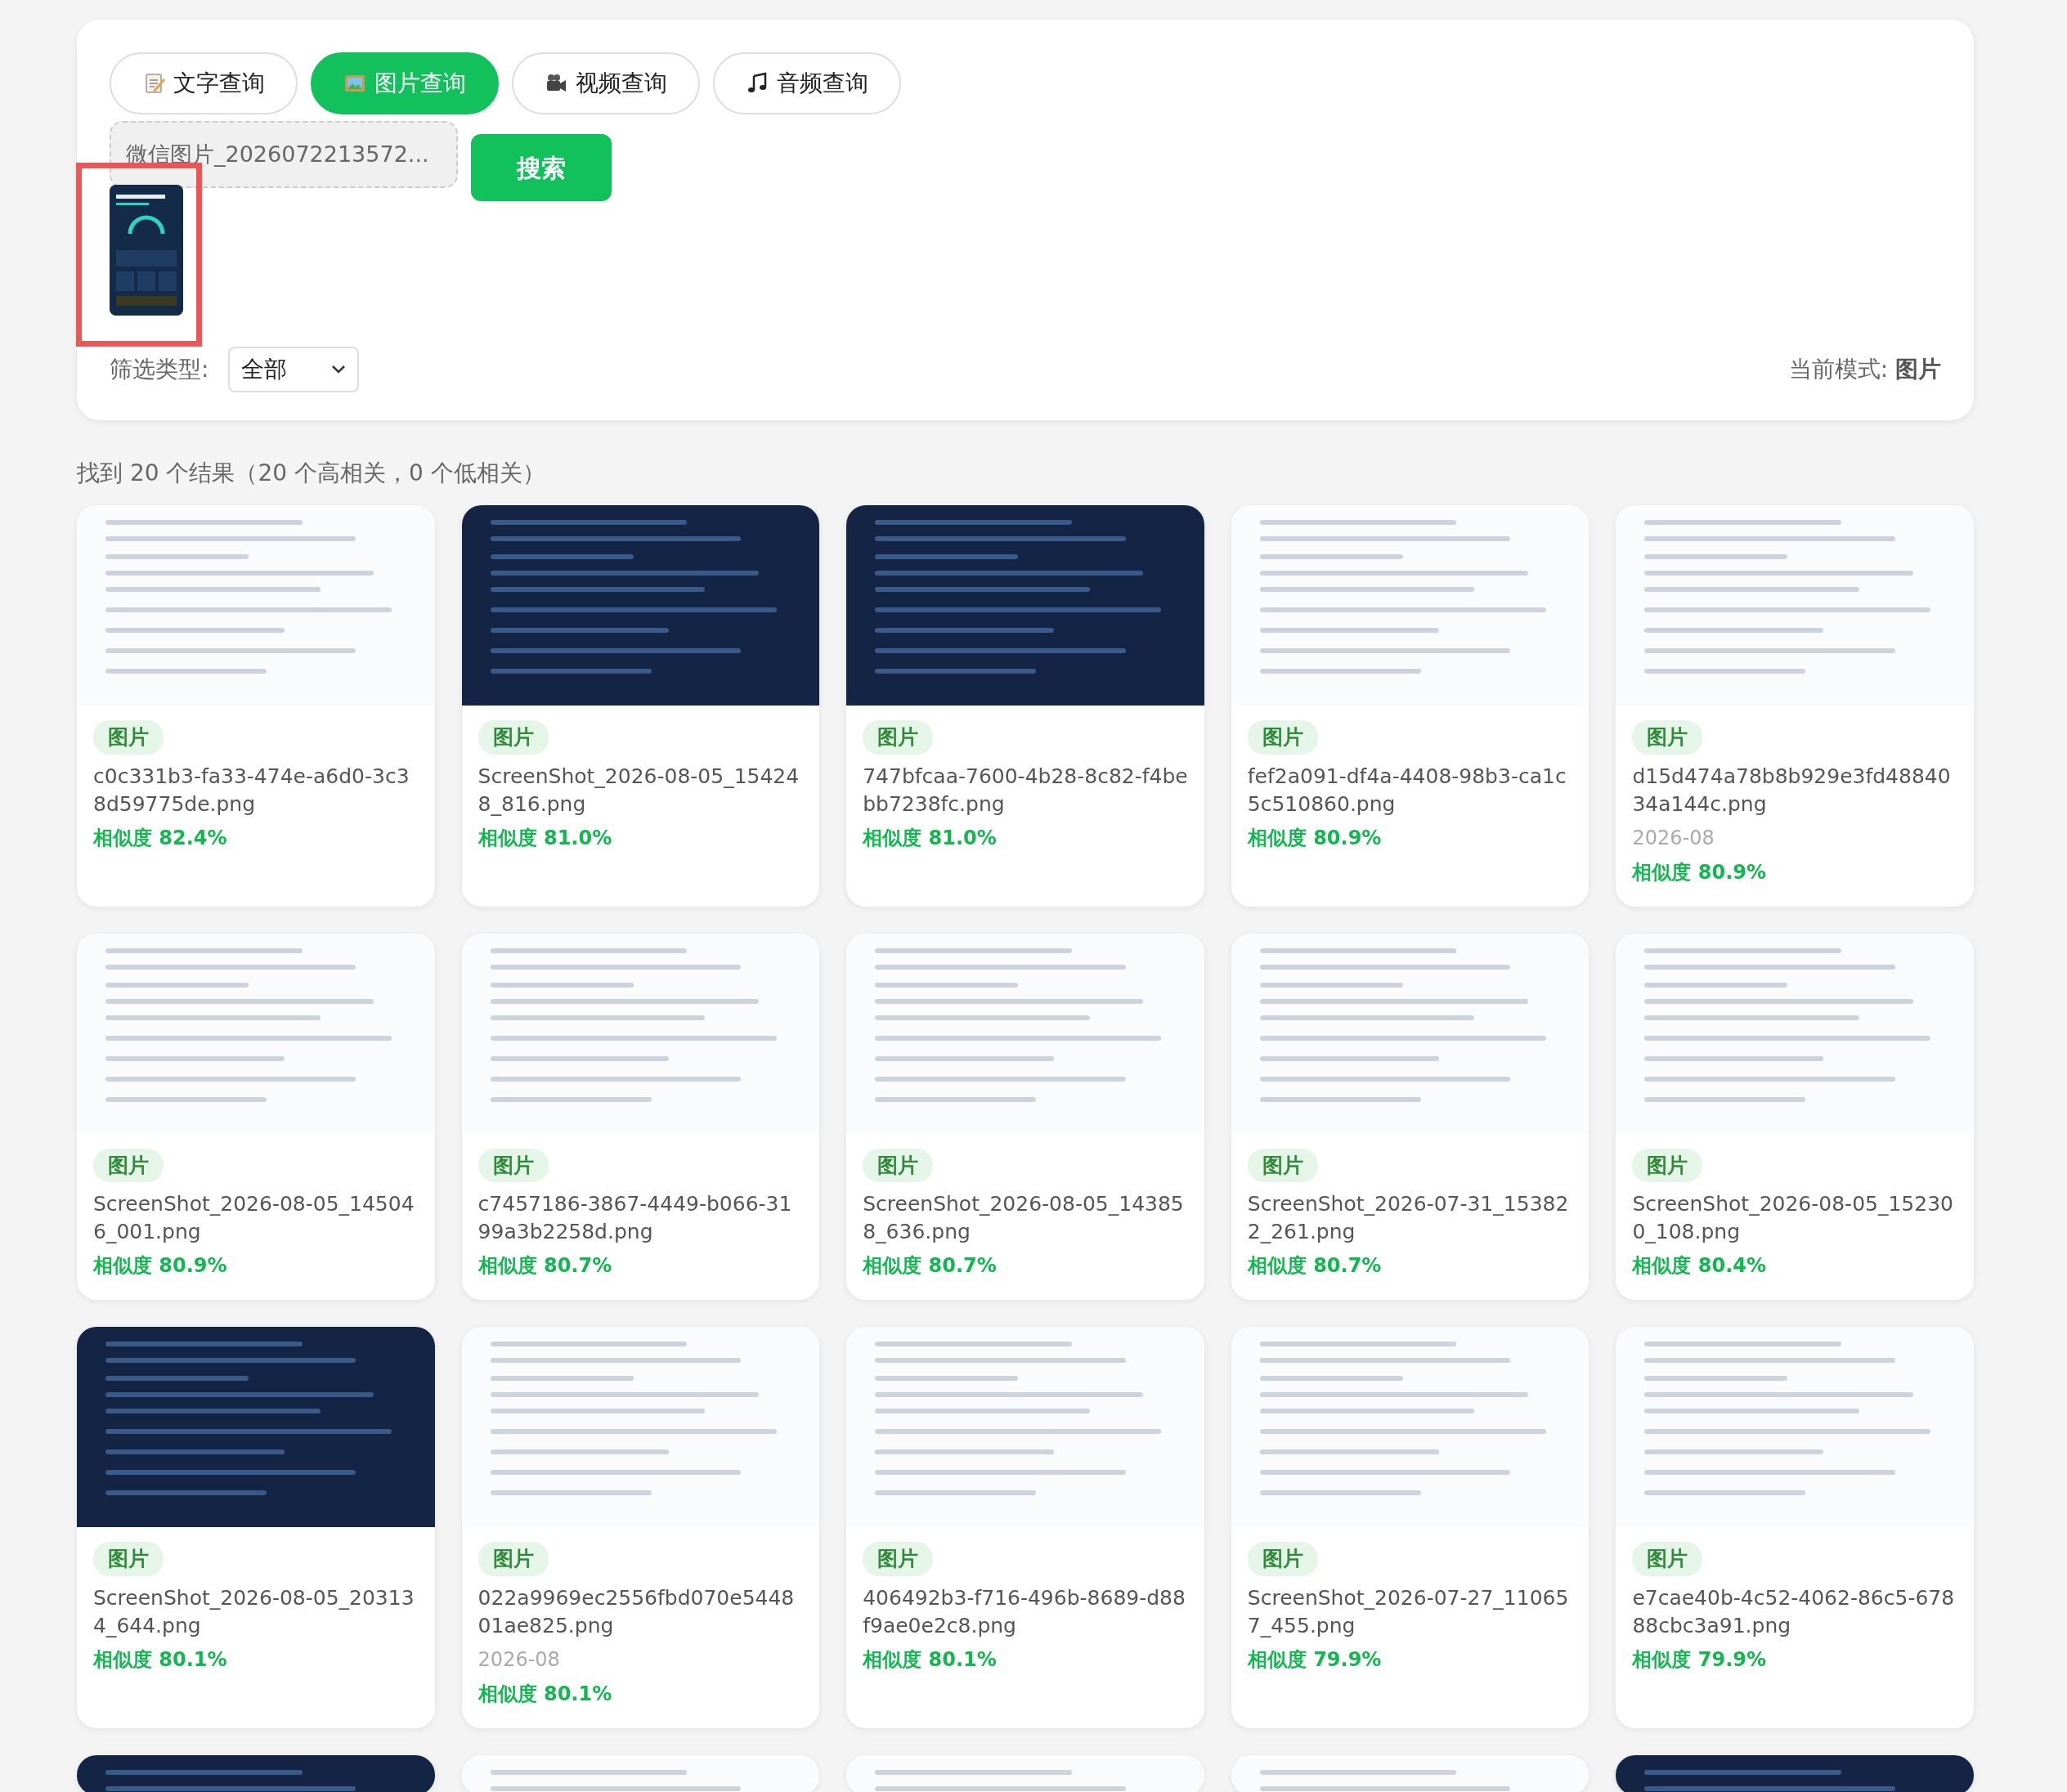 This screenshot has width=2067, height=1792. What do you see at coordinates (256, 706) in the screenshot?
I see `result-card: 图片 c0c331b3-fa33-474e-a6d0-3c38d59775de.png 相似度 82.4%` at bounding box center [256, 706].